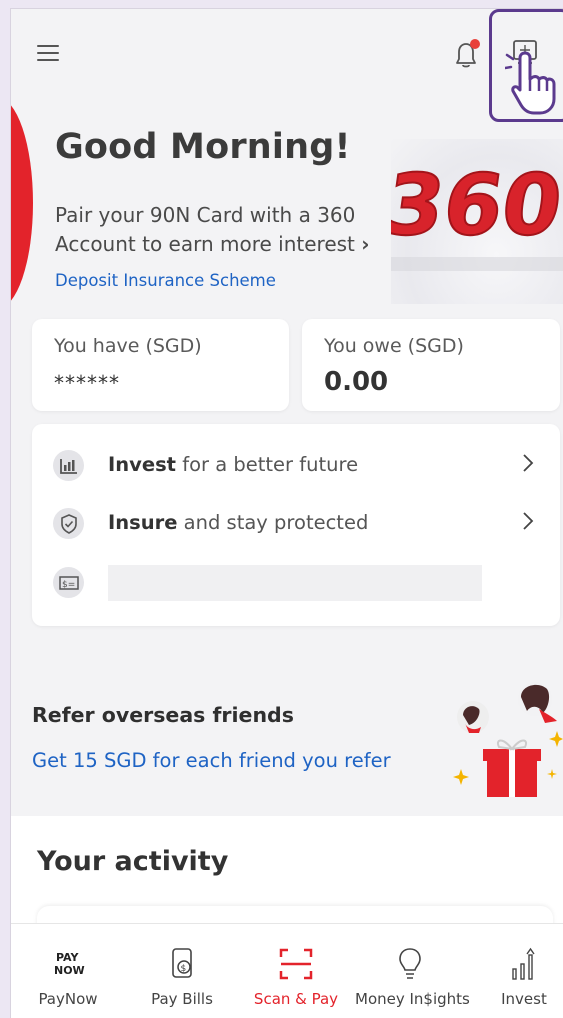  Describe the element at coordinates (22, 203) in the screenshot. I see `decorative-red-arc` at that location.